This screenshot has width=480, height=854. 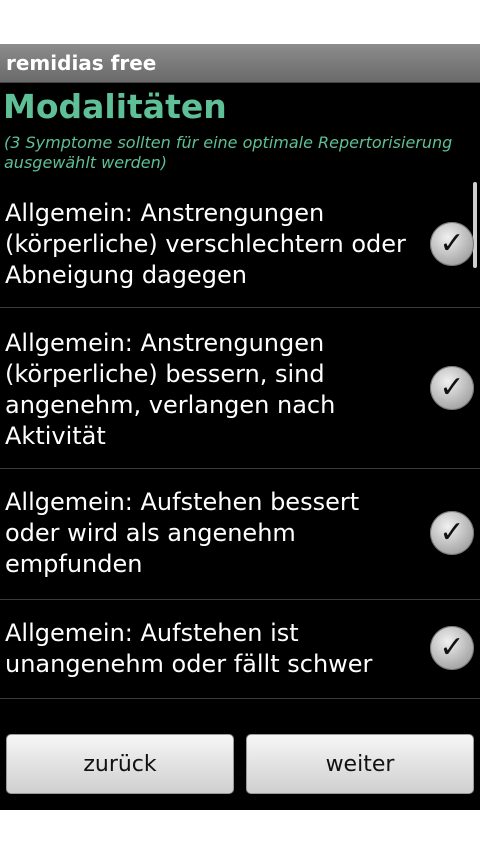 What do you see at coordinates (120, 764) in the screenshot?
I see `back-button: zurück` at bounding box center [120, 764].